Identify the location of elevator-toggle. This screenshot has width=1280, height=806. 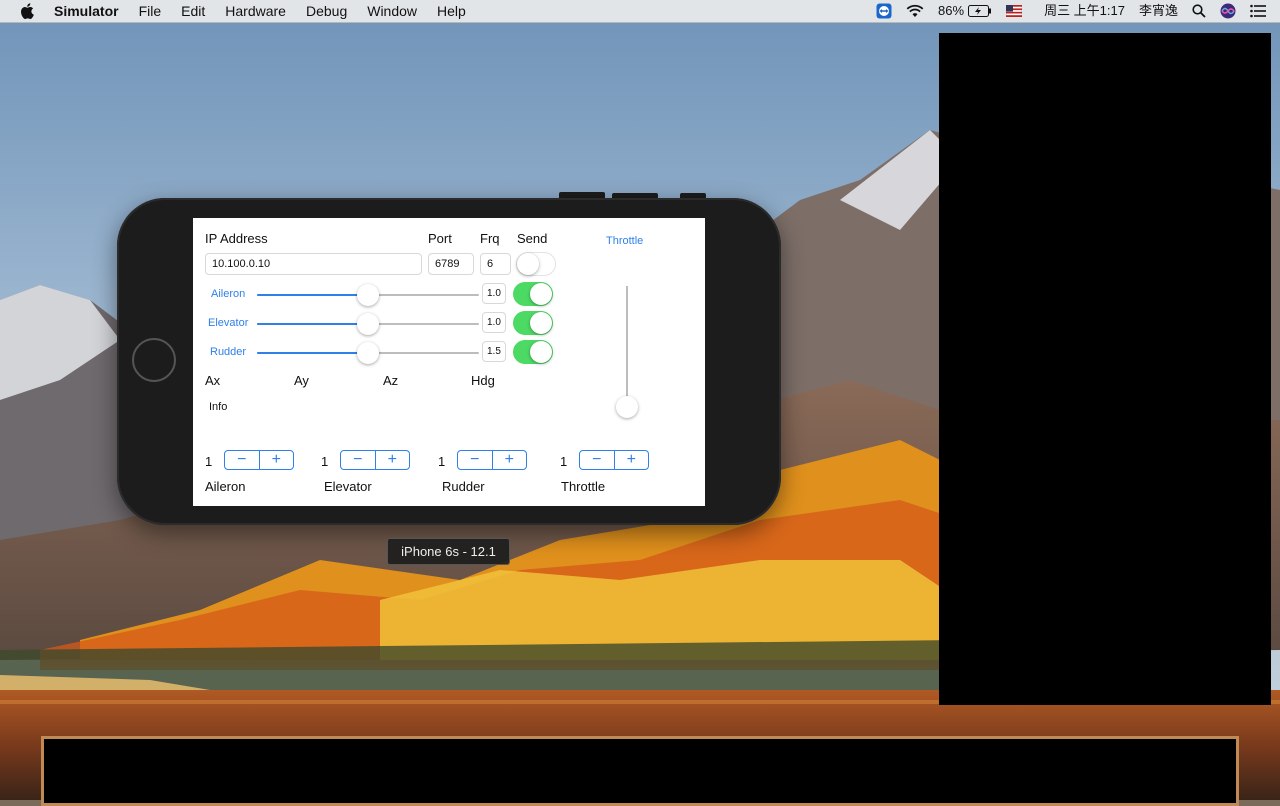
(533, 323).